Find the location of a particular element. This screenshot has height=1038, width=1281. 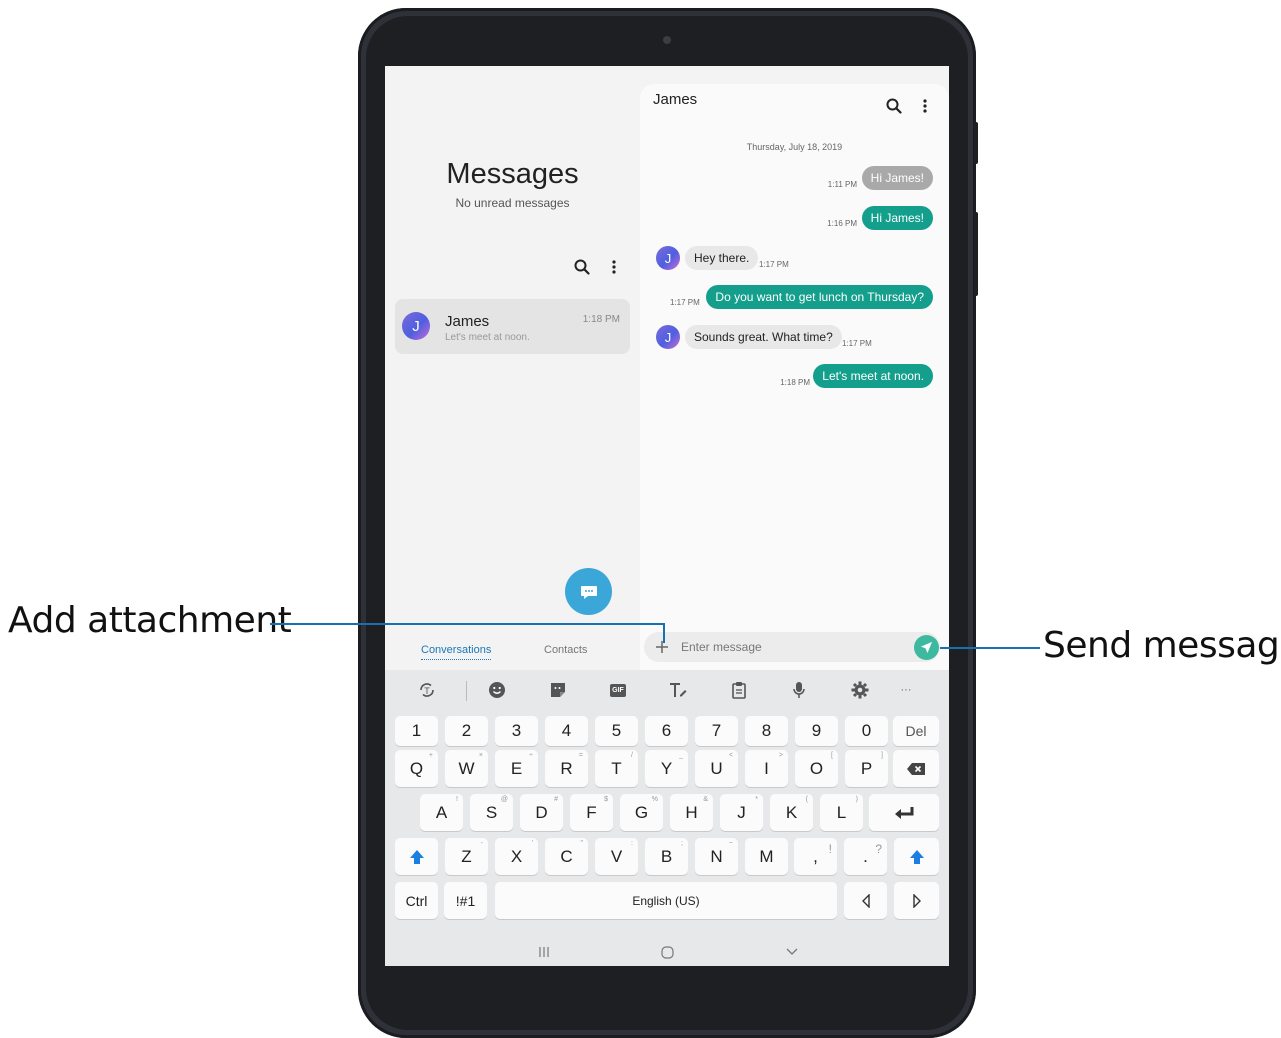

key-s: S @ is located at coordinates (491, 812).